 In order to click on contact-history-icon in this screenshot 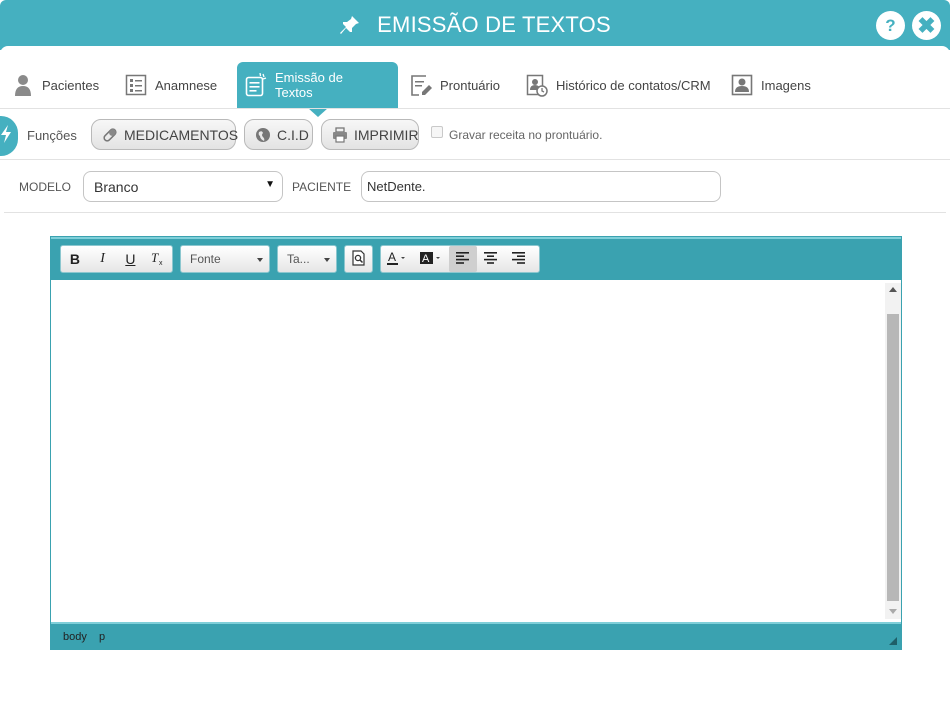, I will do `click(537, 85)`.